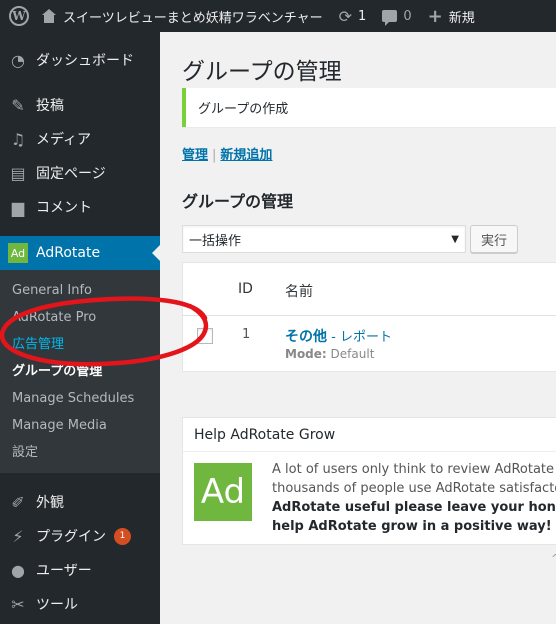 The width and height of the screenshot is (556, 624). Describe the element at coordinates (57, 605) in the screenshot. I see `menu-label: ツール` at that location.